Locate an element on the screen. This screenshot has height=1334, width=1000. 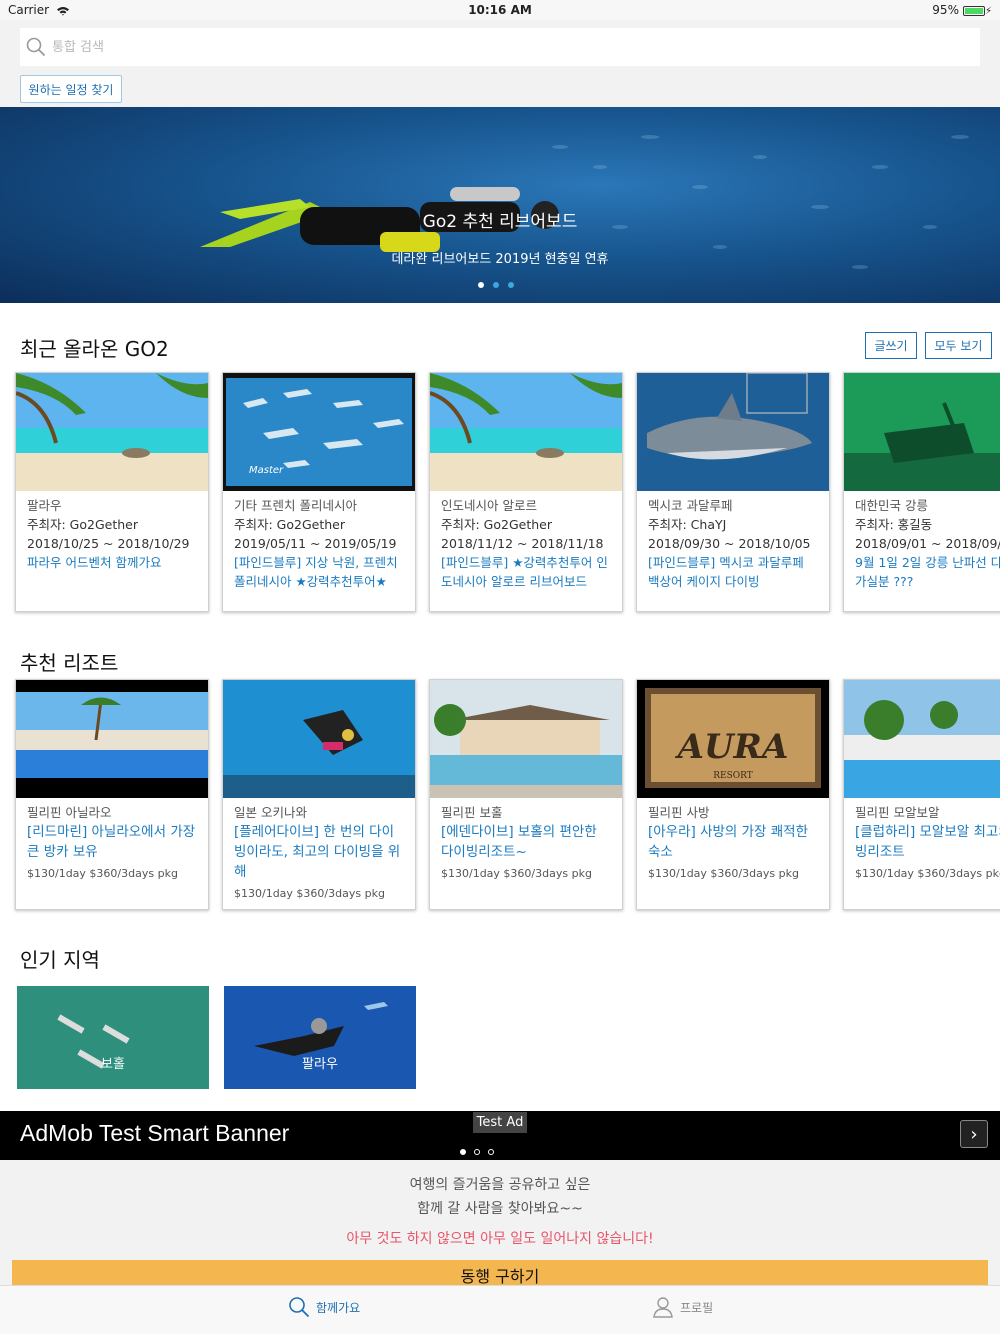
status-bar: Carrier 10:16 AM 95% ⚡ is located at coordinates (500, 10).